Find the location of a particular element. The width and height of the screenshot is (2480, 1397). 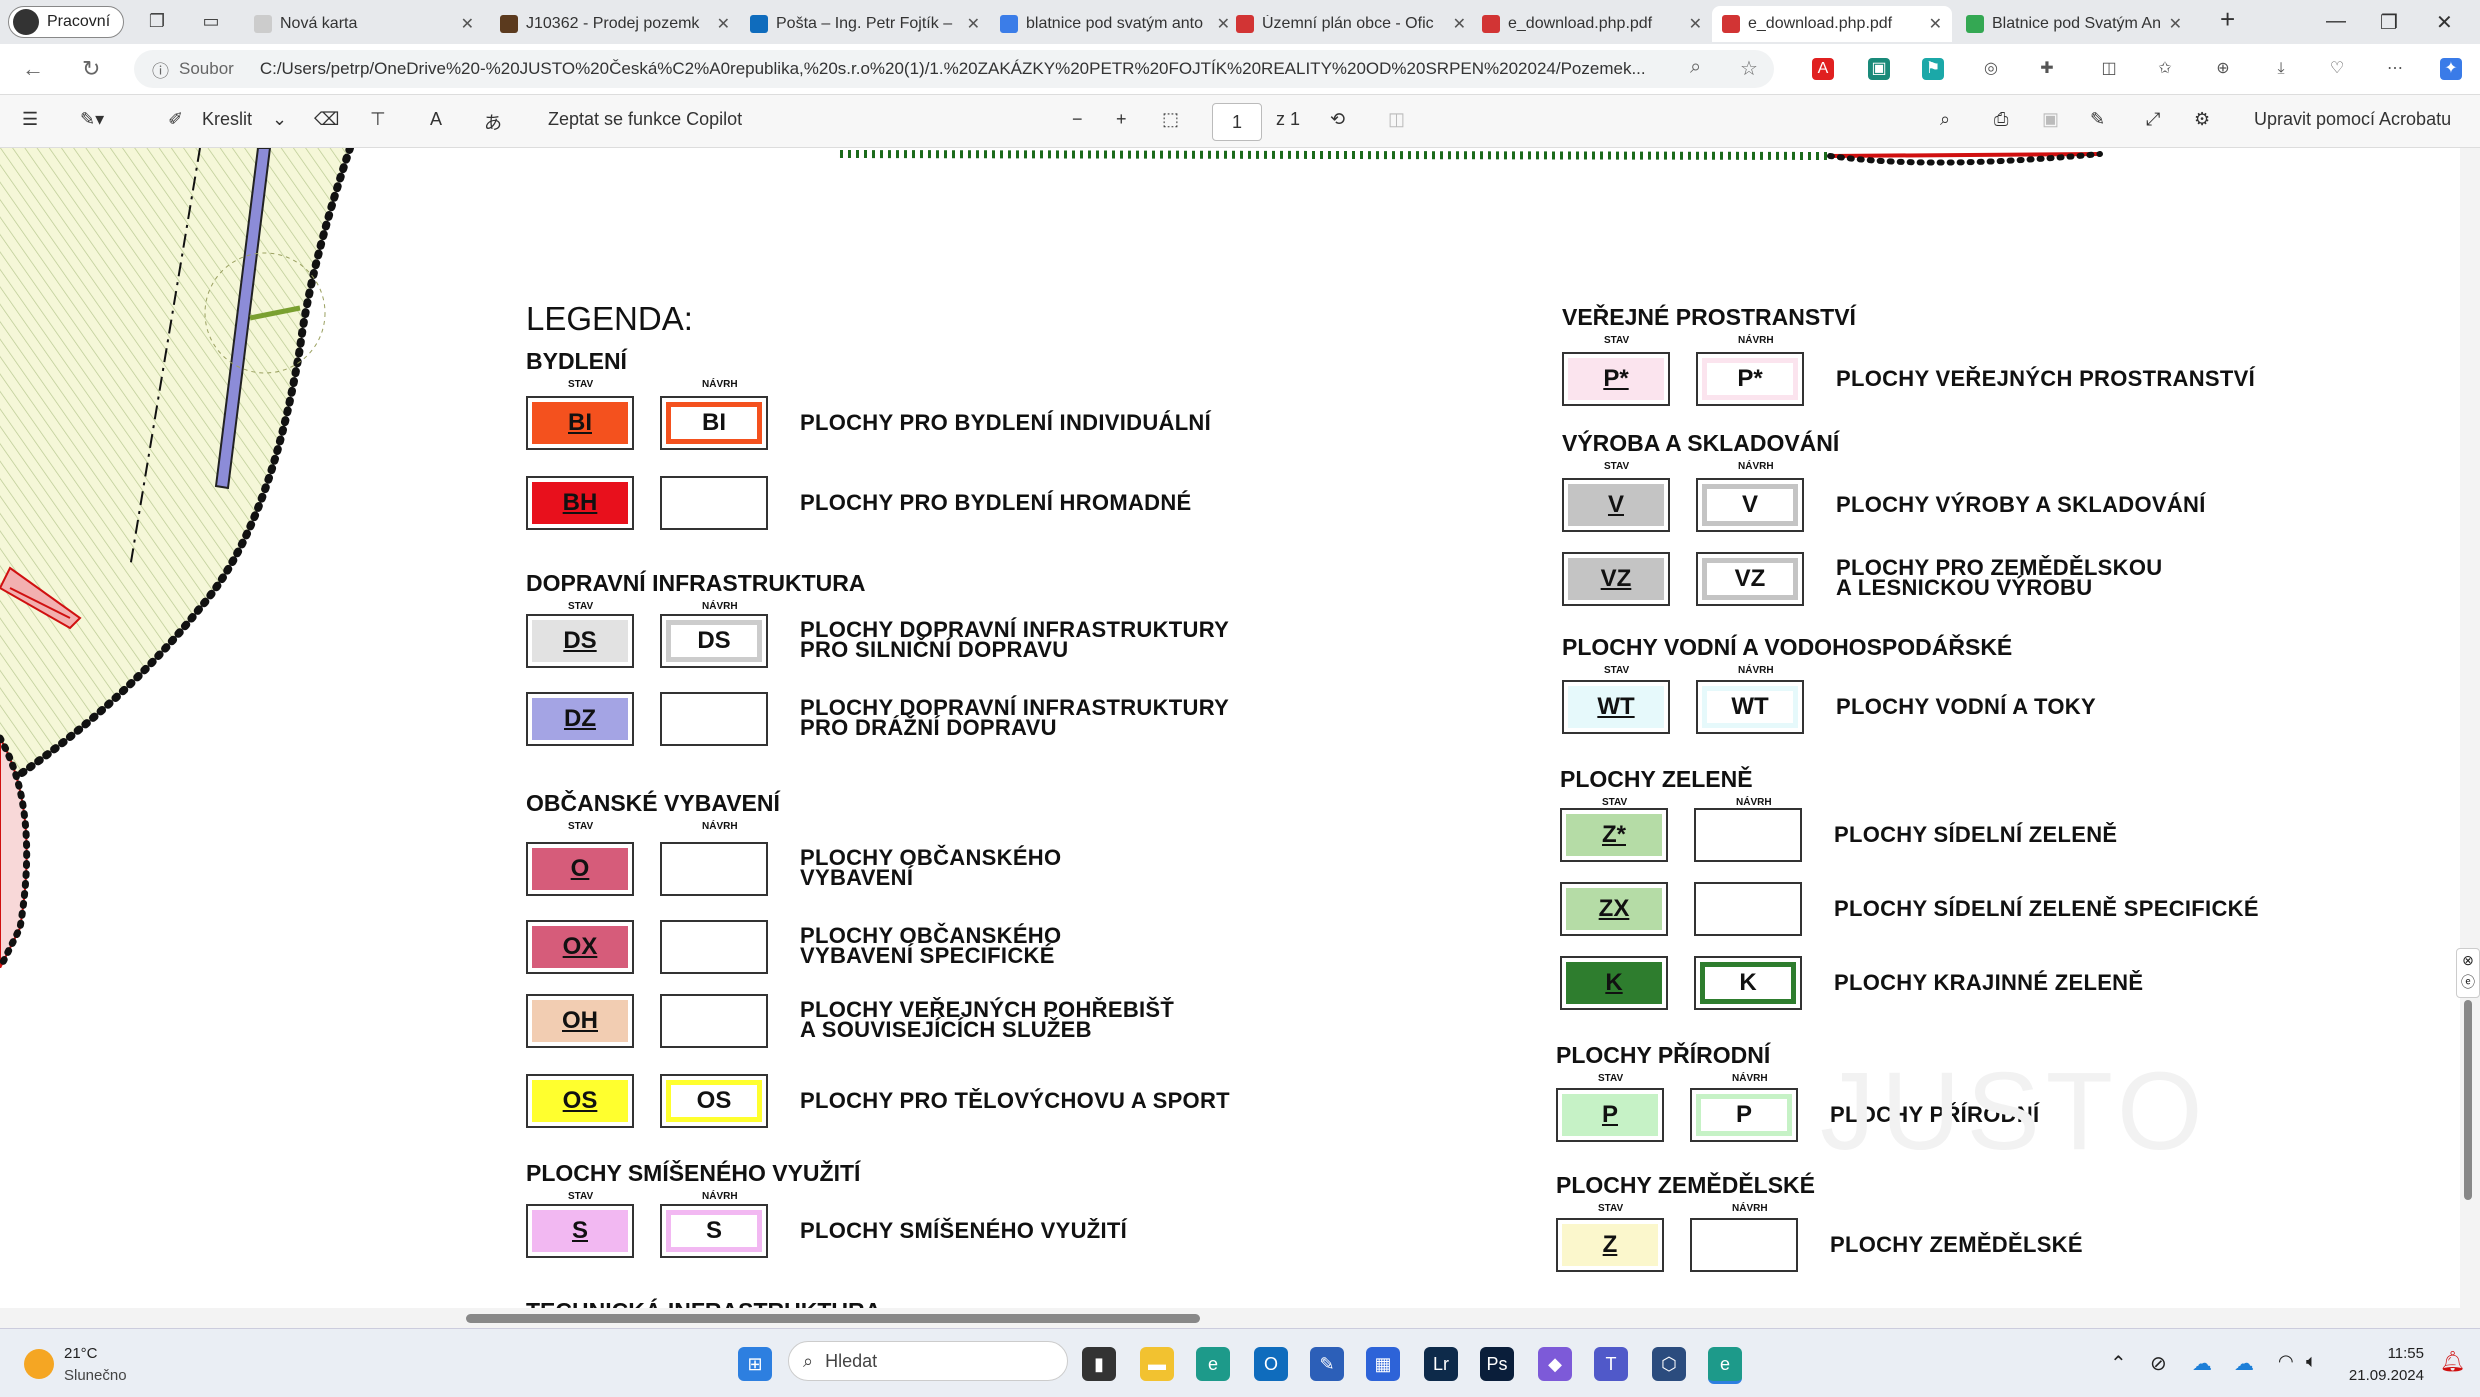

weather-sun-icon is located at coordinates (39, 1364).